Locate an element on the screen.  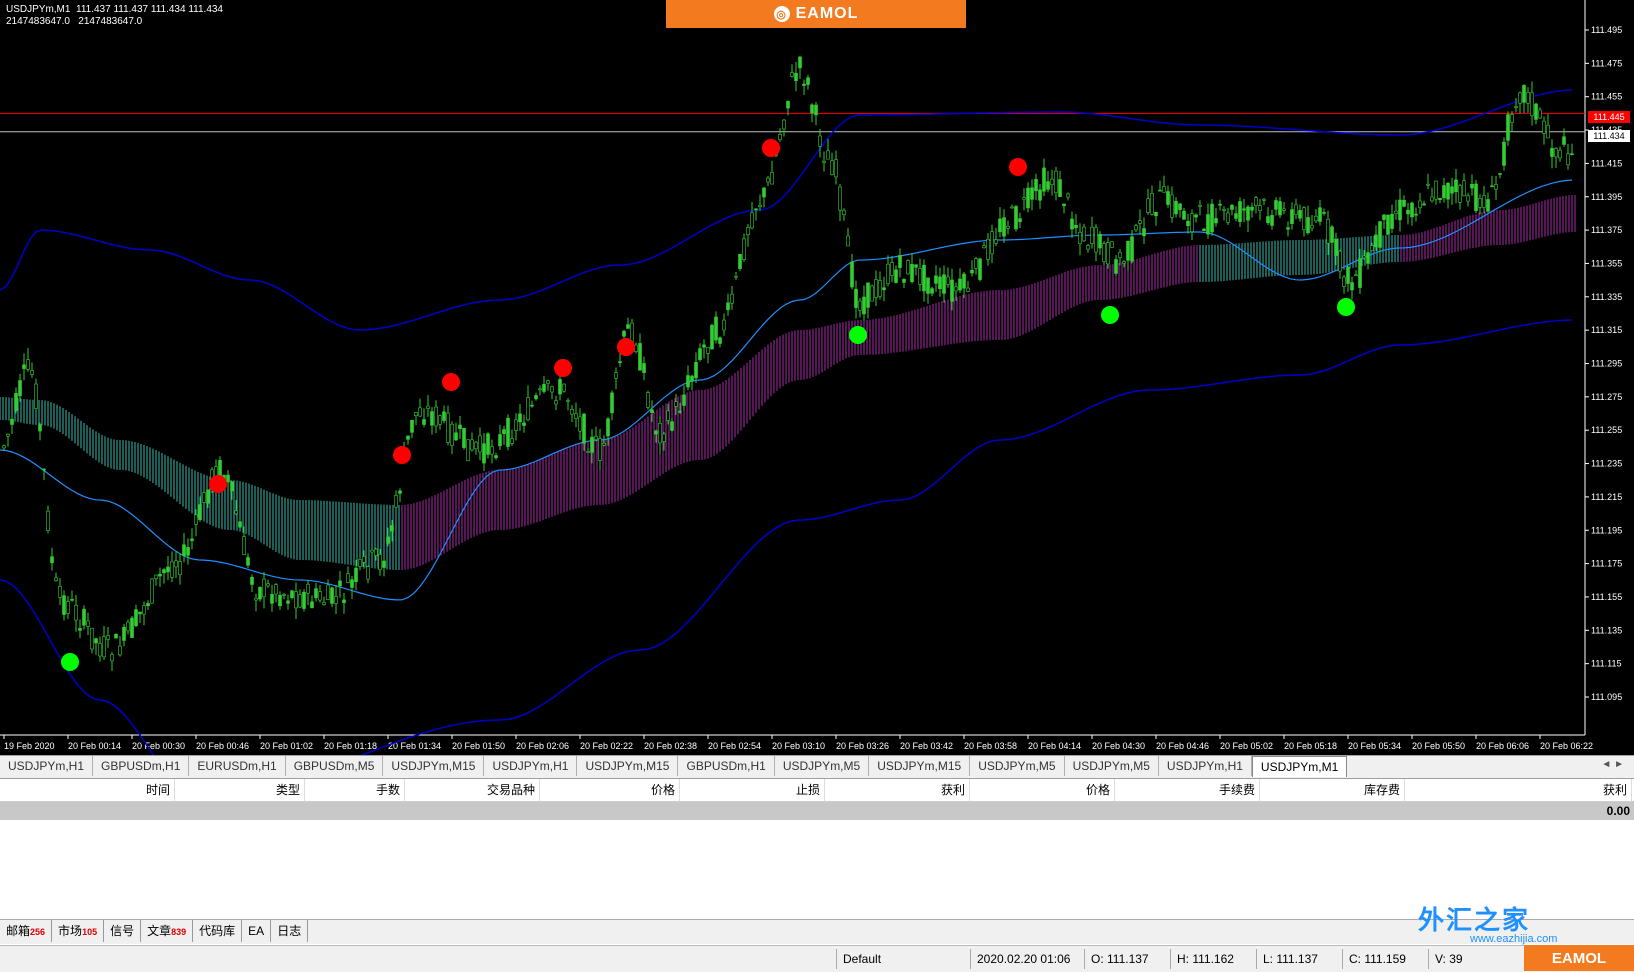
tab-scroll-arrows-icon: ◄ ► is located at coordinates (1612, 764).